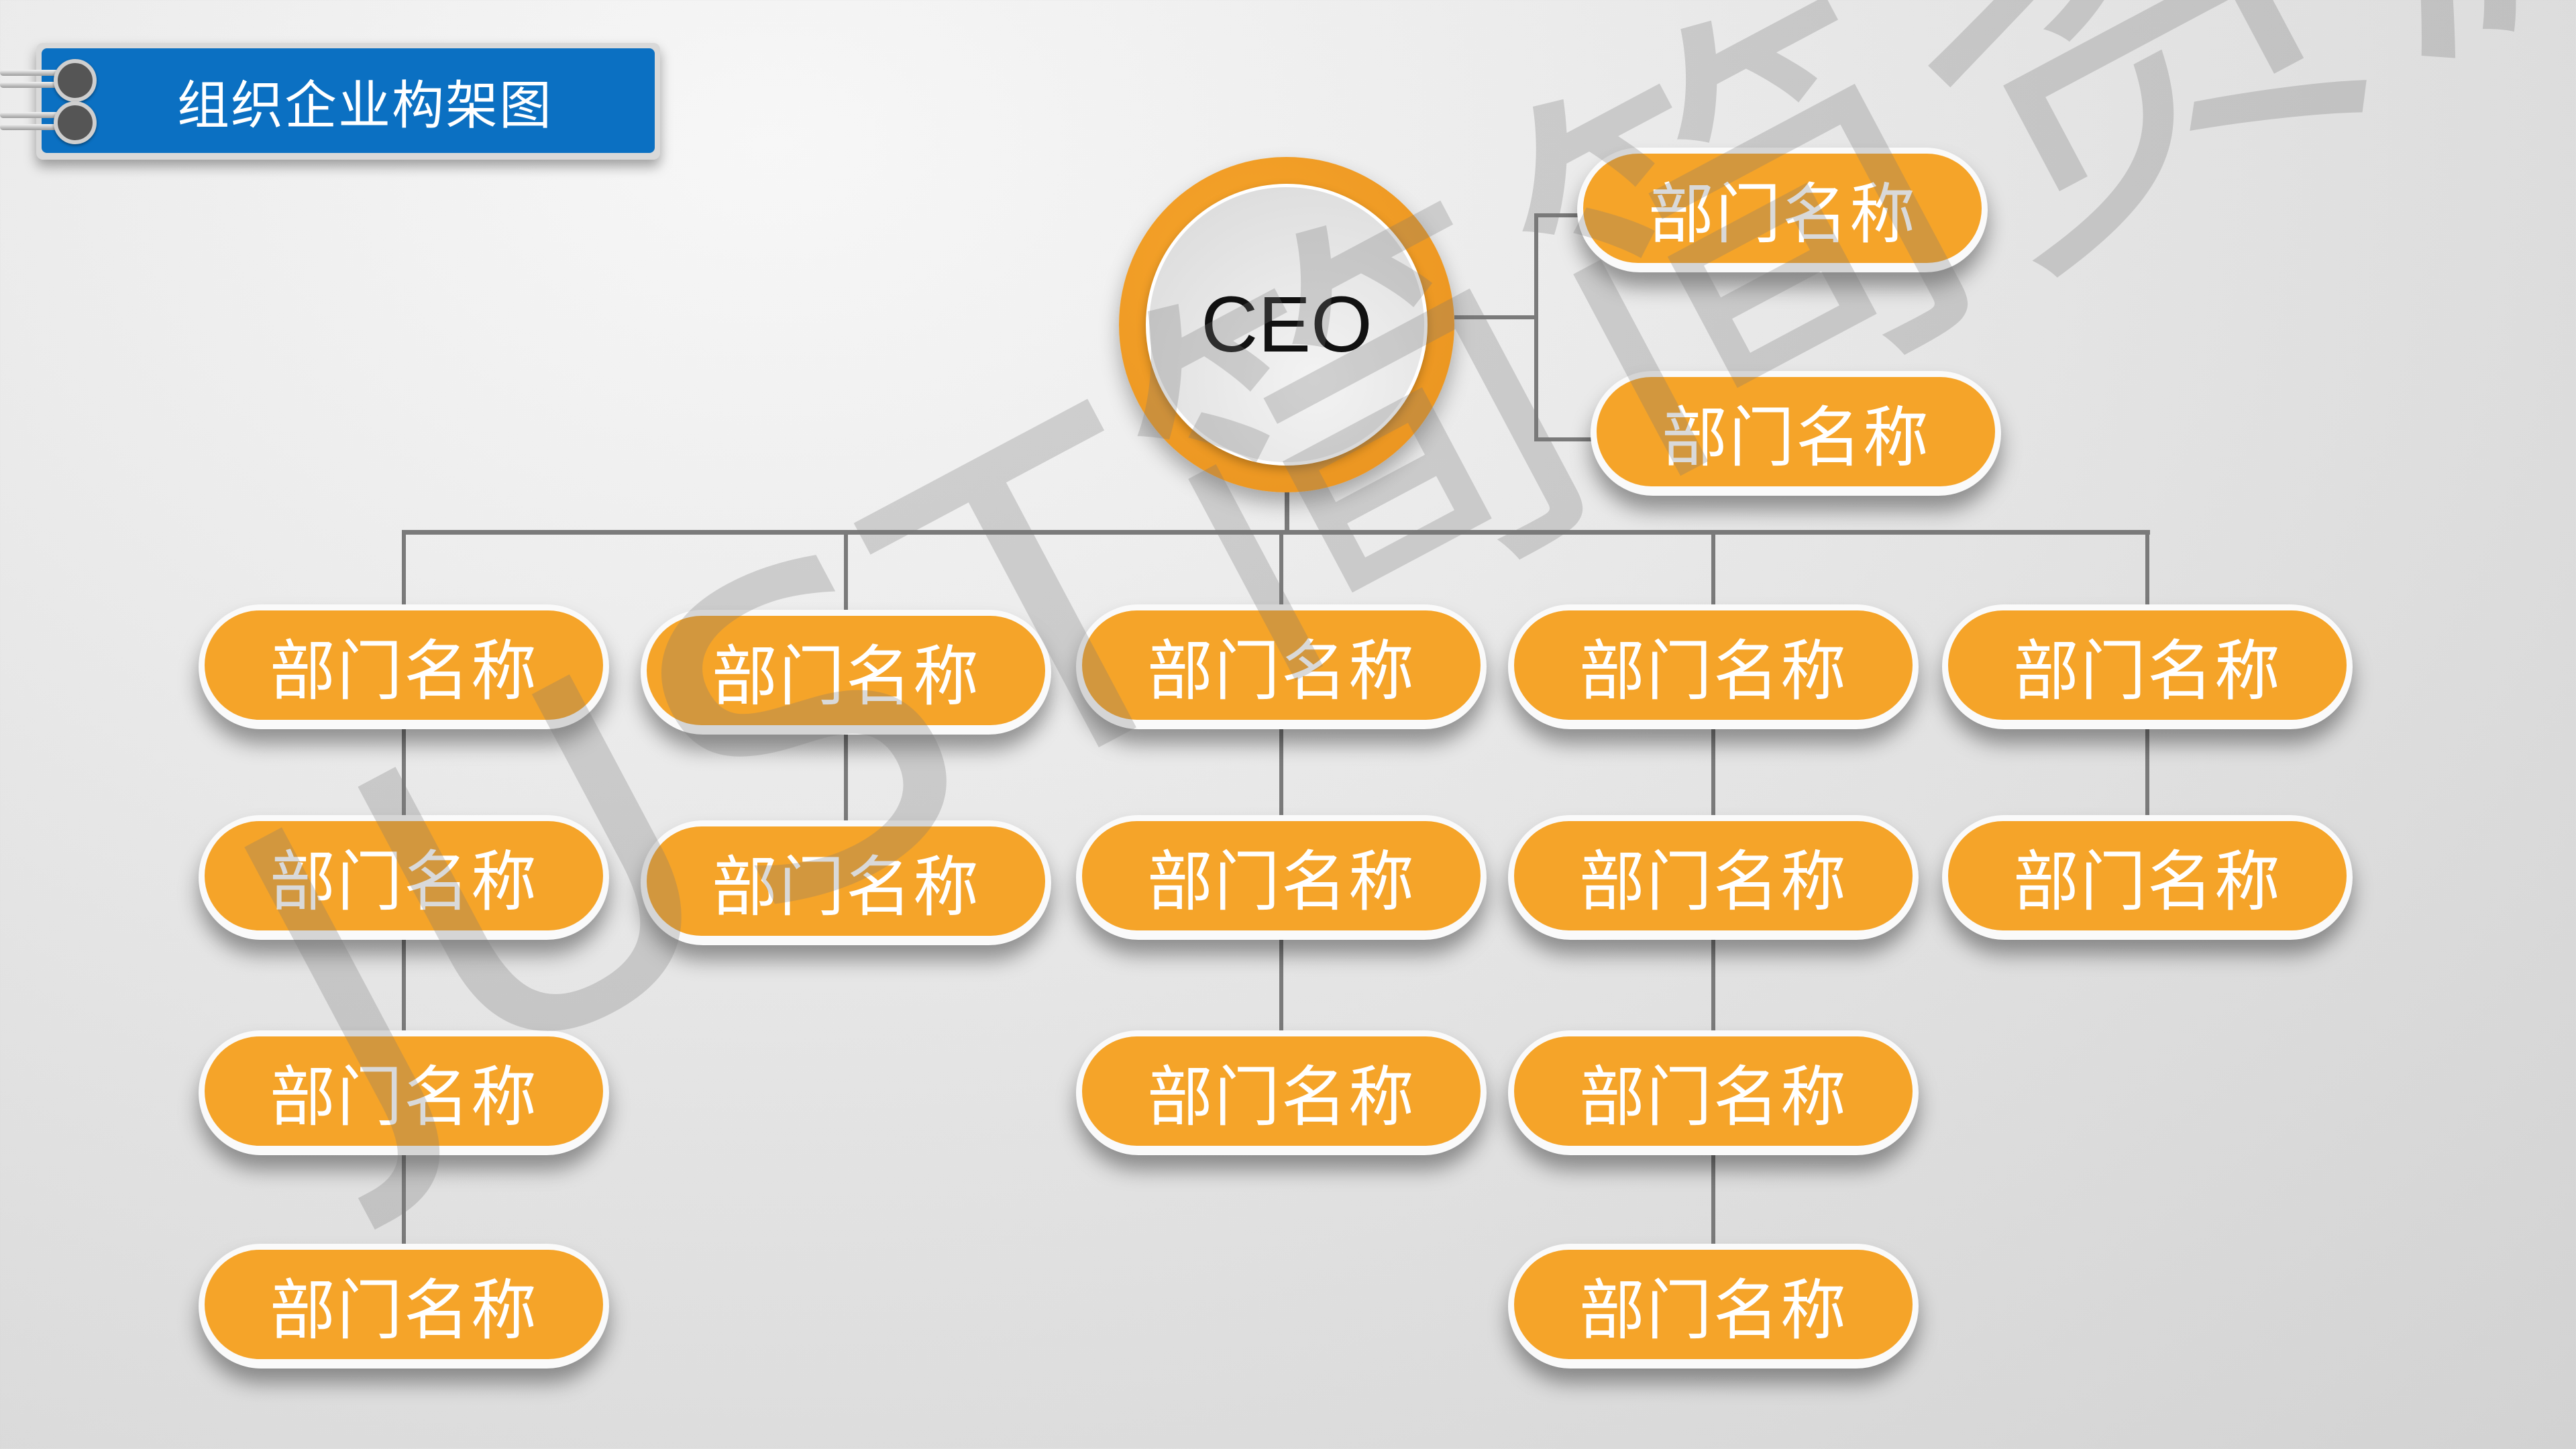 The image size is (2576, 1449). What do you see at coordinates (365, 106) in the screenshot?
I see `page-title: 组织企业构架图` at bounding box center [365, 106].